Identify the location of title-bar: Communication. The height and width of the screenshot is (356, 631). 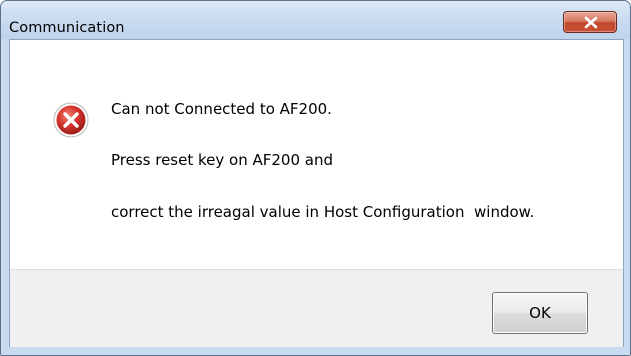
(315, 20).